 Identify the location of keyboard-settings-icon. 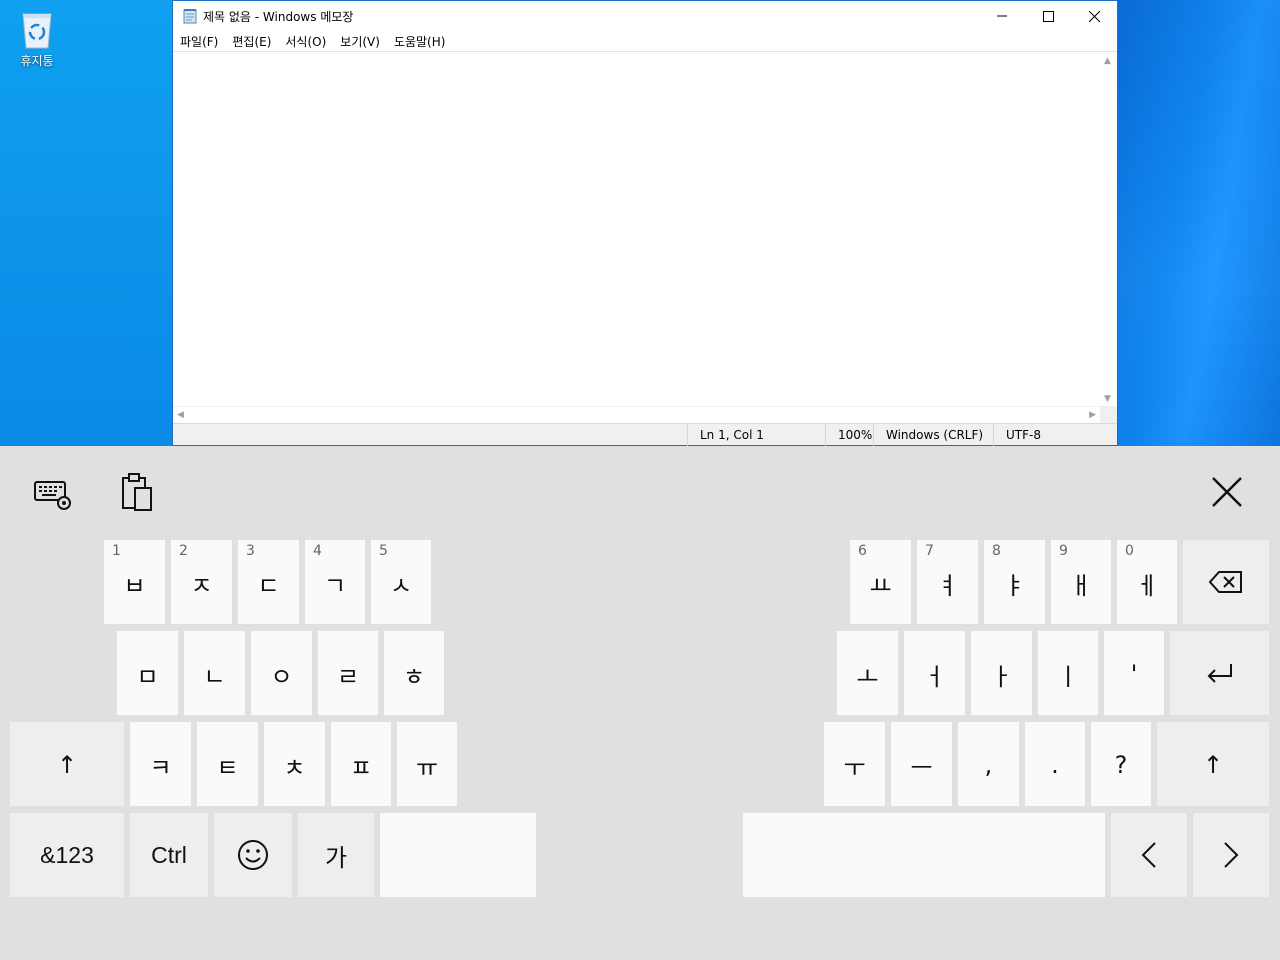
(52, 494).